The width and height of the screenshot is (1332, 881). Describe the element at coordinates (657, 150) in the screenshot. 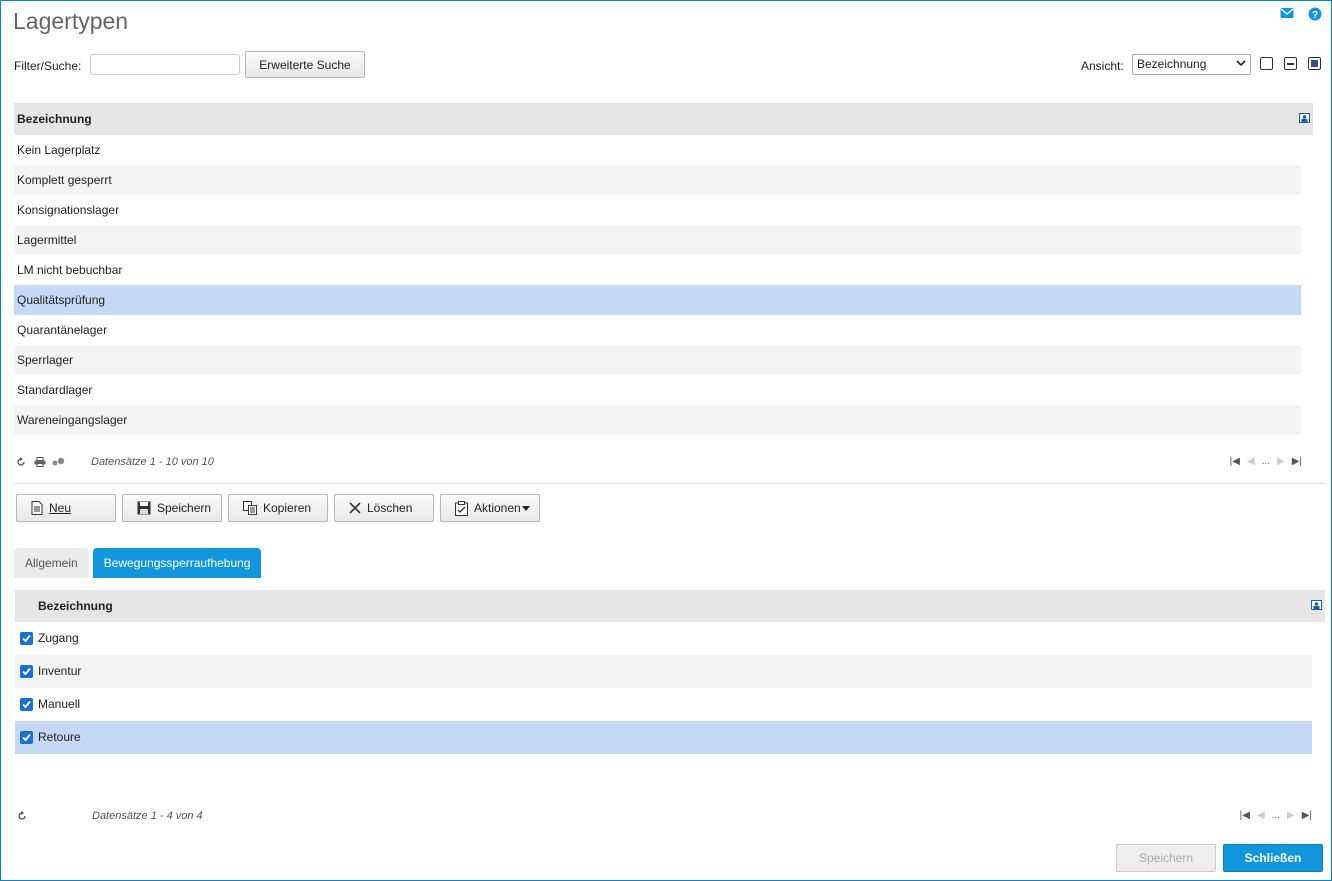

I see `table-row: Kein Lagerplatz` at that location.